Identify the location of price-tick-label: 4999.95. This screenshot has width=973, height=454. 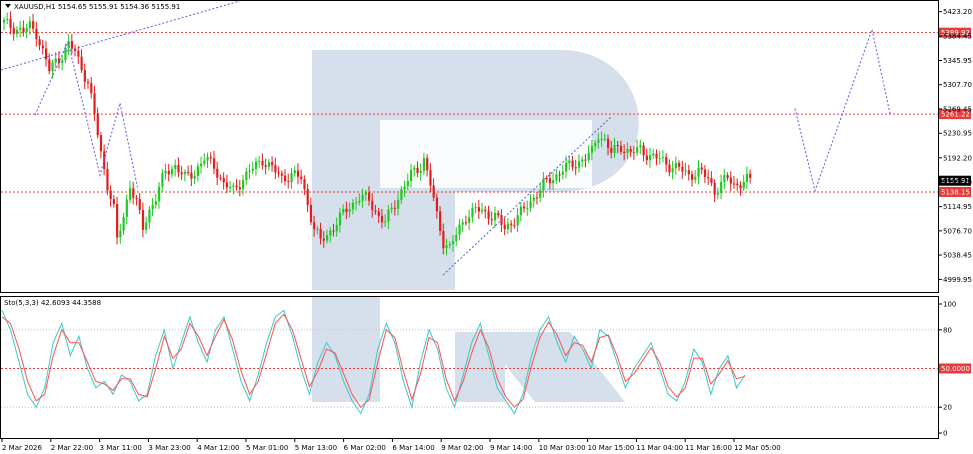
(957, 280).